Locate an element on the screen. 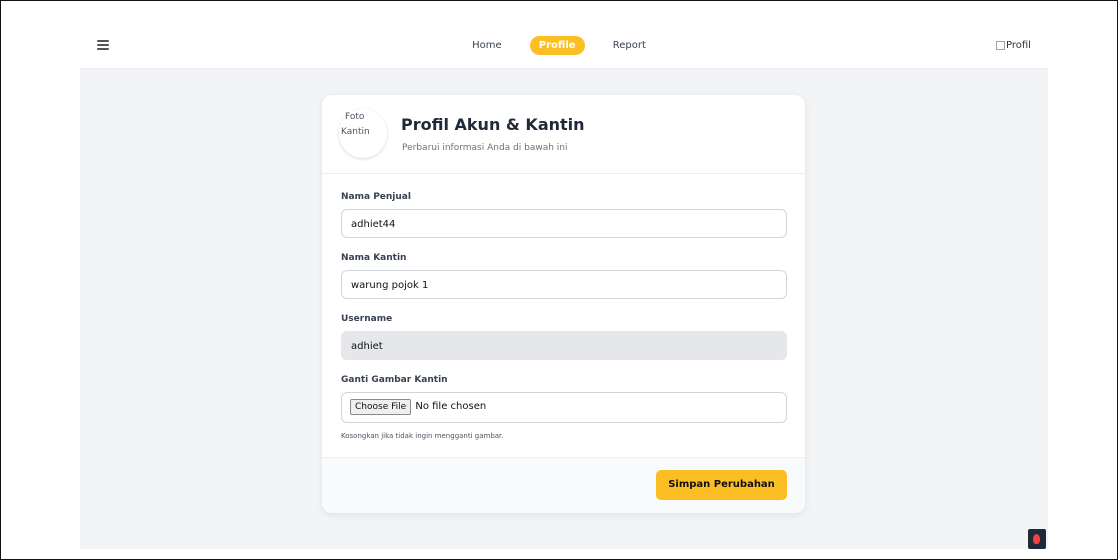 Image resolution: width=1118 pixels, height=560 pixels. nav-report: Report is located at coordinates (629, 45).